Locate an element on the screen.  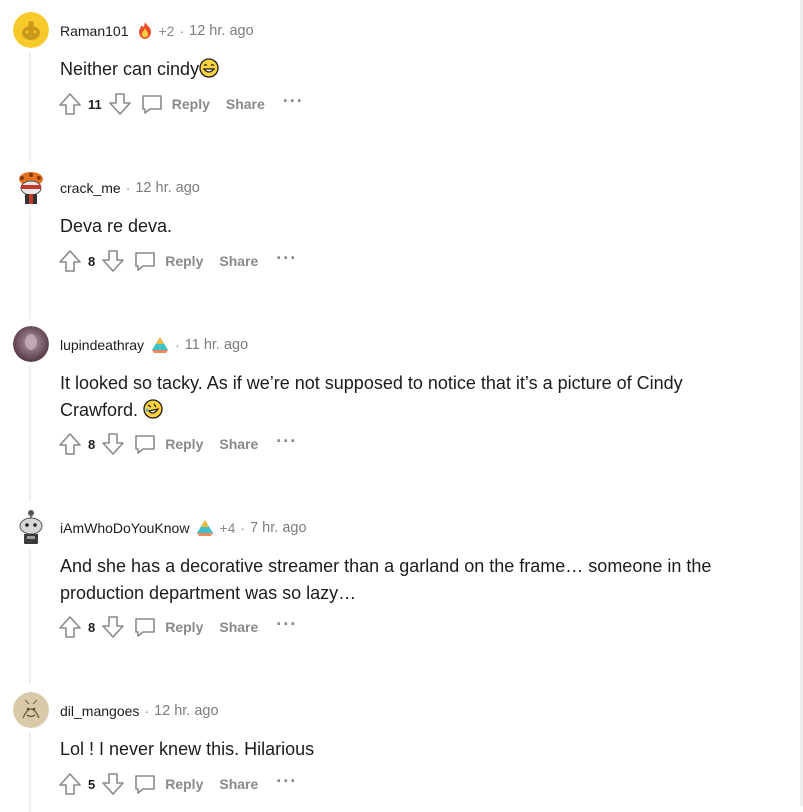
vote-count: 5 is located at coordinates (92, 784).